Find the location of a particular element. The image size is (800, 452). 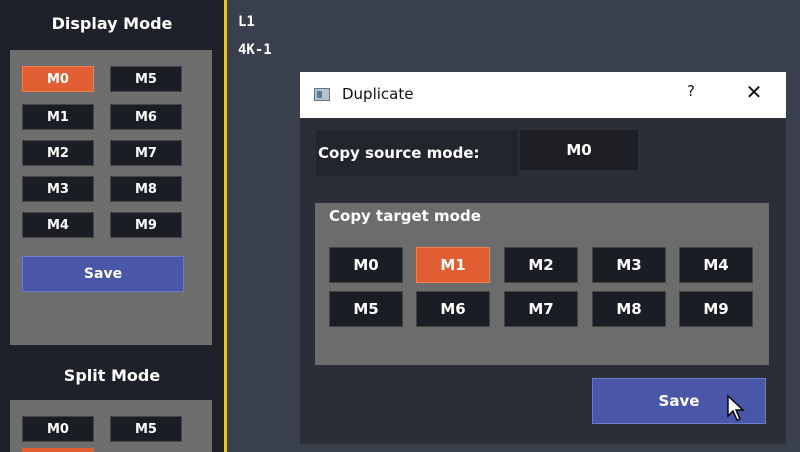

layer-resolution: 4K-1 is located at coordinates (255, 50).